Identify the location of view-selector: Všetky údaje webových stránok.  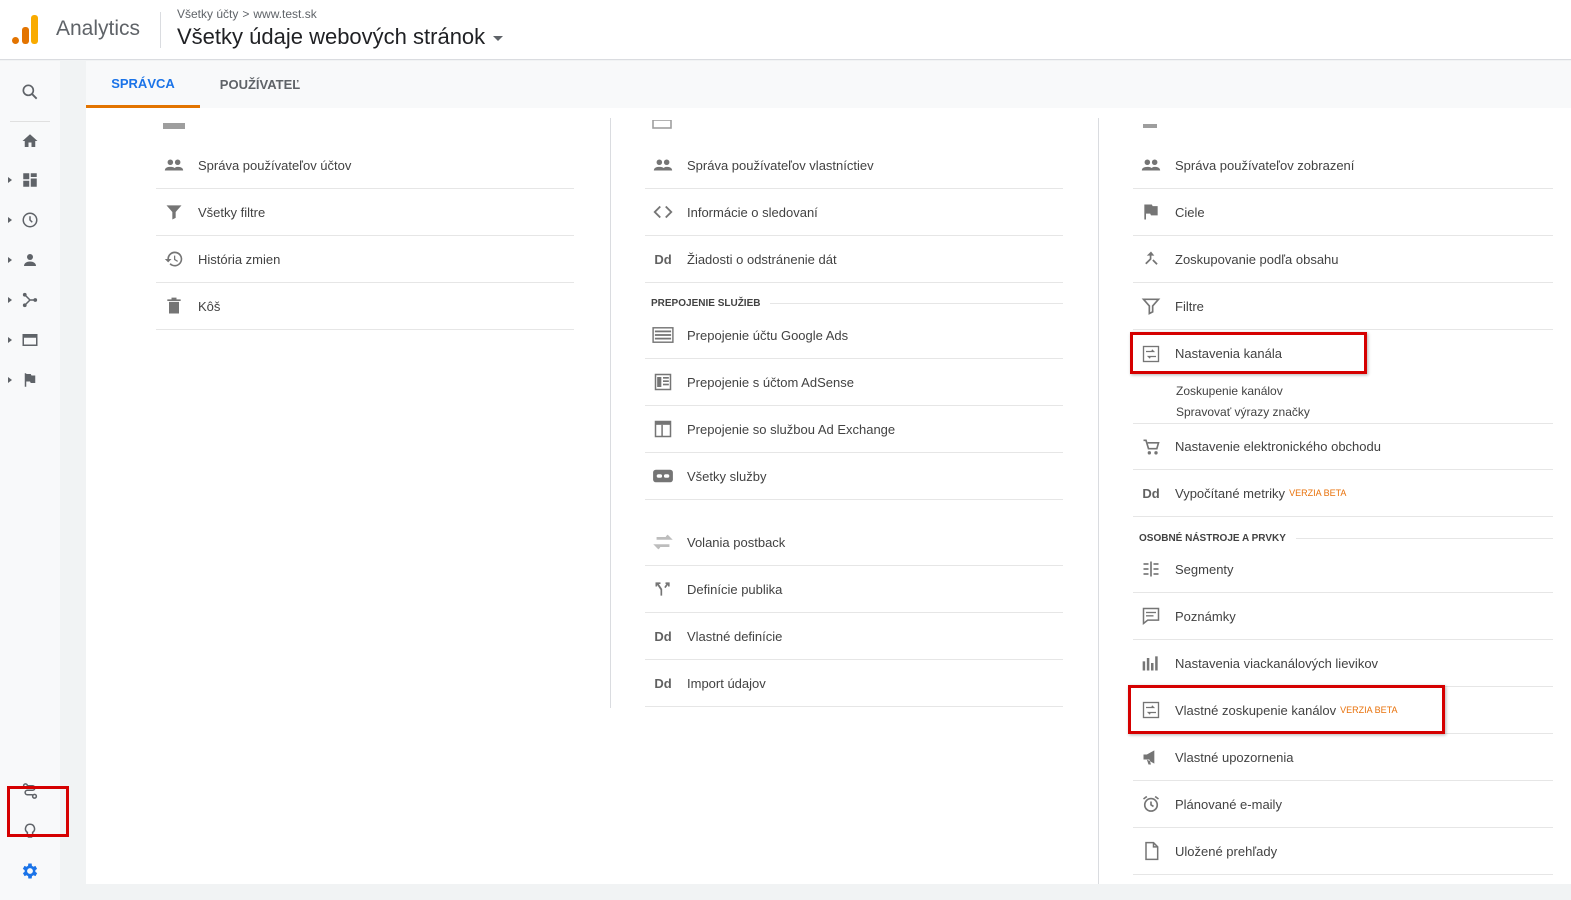
(340, 37).